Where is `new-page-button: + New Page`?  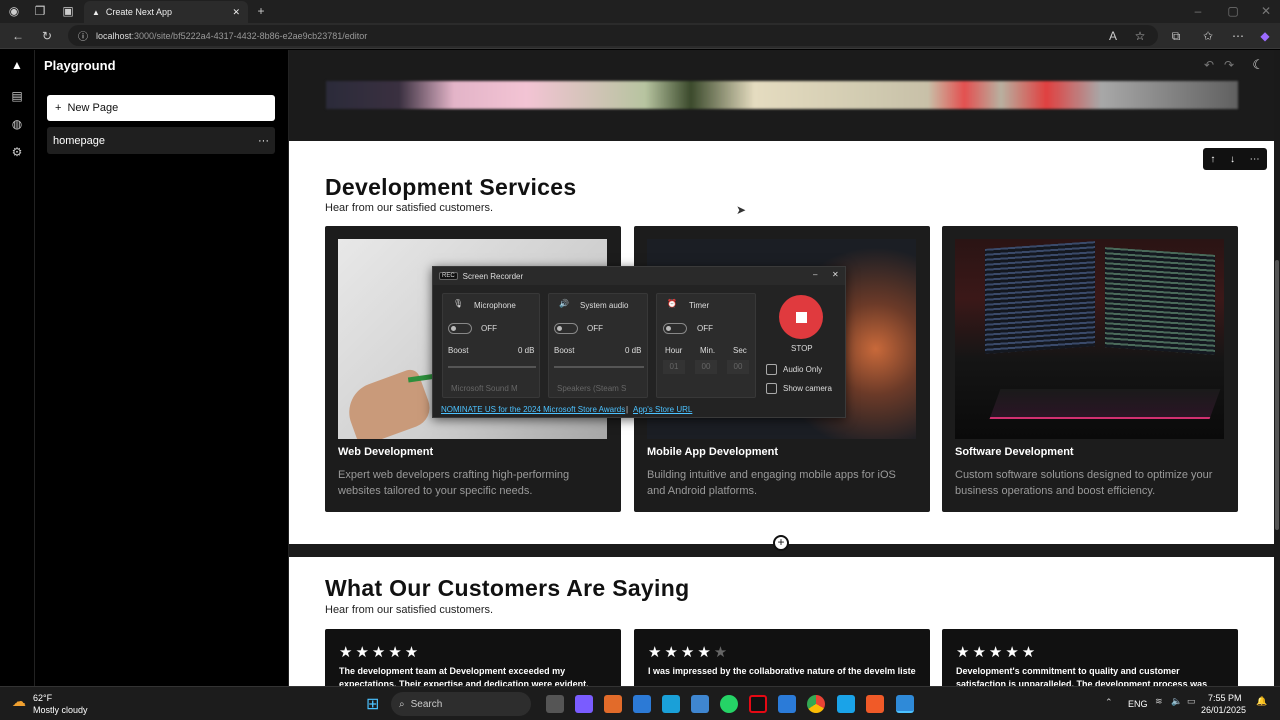
new-page-button: + New Page is located at coordinates (161, 108).